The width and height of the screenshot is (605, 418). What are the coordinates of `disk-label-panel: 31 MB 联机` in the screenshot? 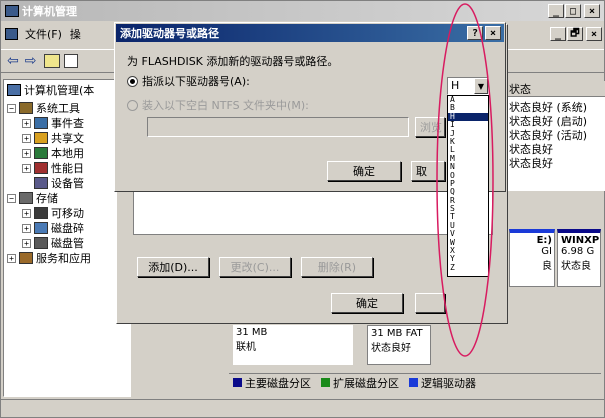 It's located at (293, 345).